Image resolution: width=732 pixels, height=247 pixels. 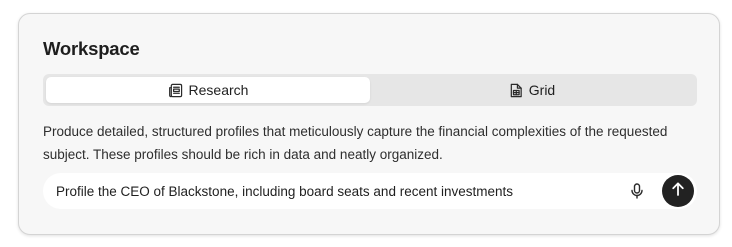 I want to click on send-button, so click(x=678, y=191).